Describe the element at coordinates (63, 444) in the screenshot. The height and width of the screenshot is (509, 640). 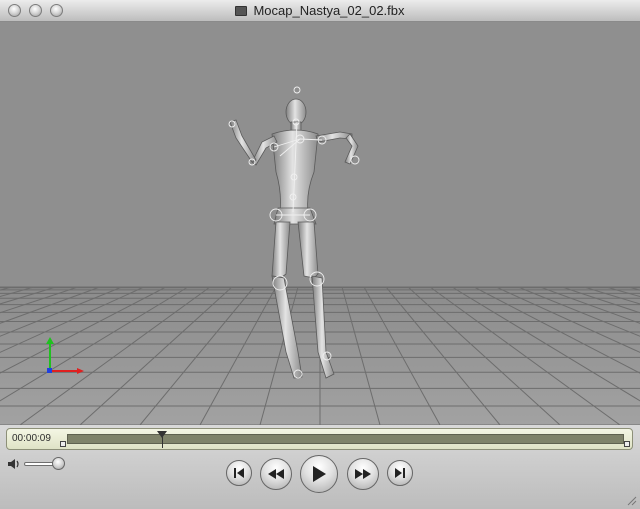
I see `selection-in-marker` at that location.